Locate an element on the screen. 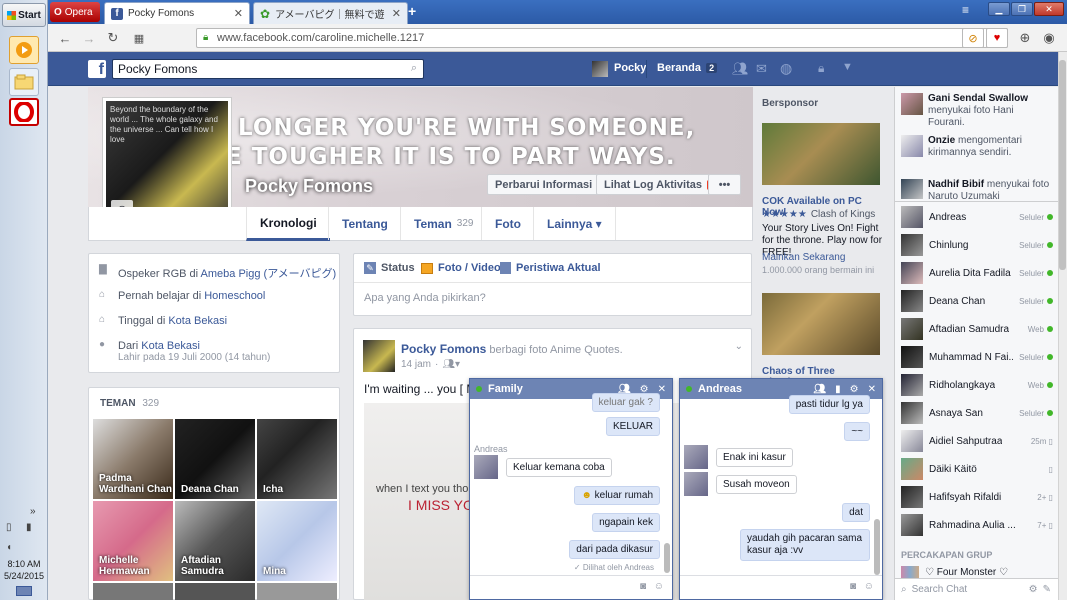 This screenshot has height=600, width=1067. minimize-button: ▁ is located at coordinates (999, 9).